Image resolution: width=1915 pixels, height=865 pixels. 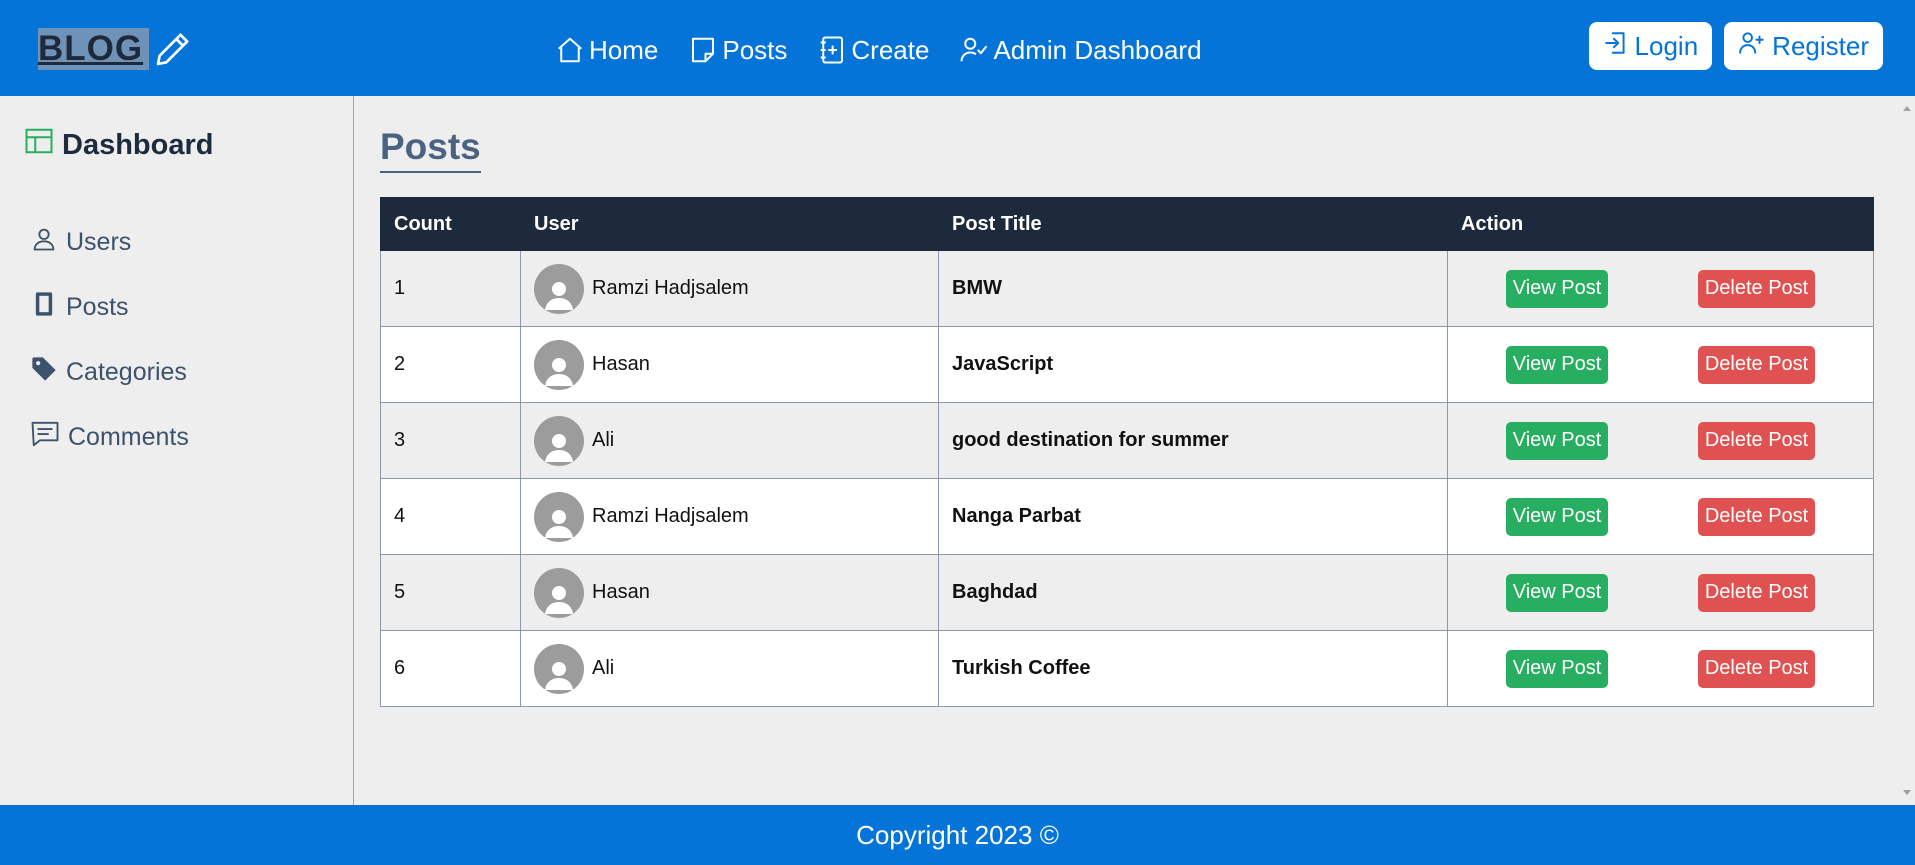 What do you see at coordinates (44, 242) in the screenshot?
I see `user-icon` at bounding box center [44, 242].